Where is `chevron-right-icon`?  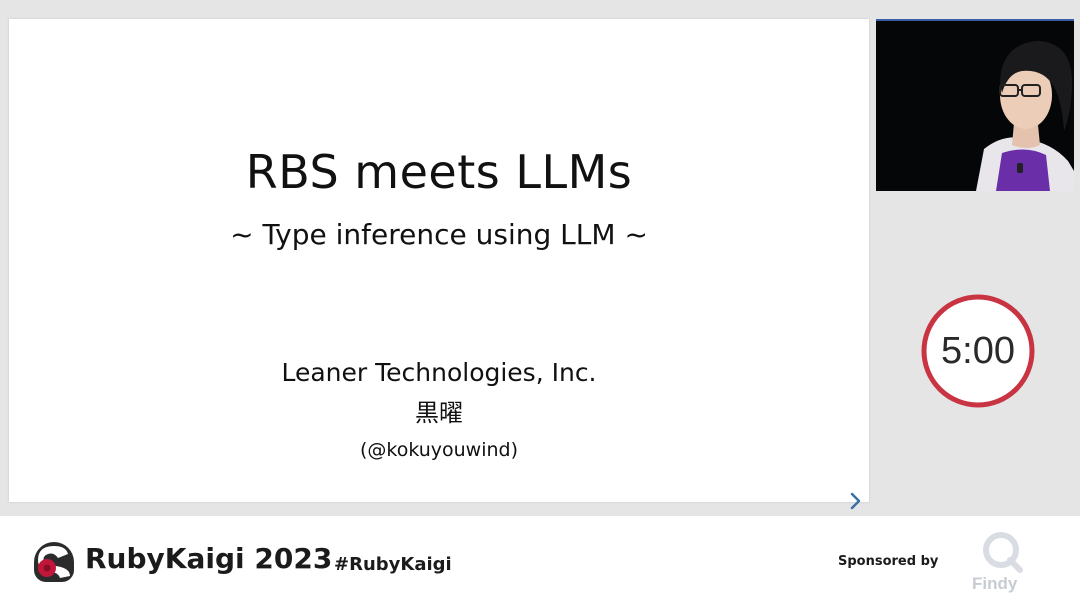
chevron-right-icon is located at coordinates (855, 501).